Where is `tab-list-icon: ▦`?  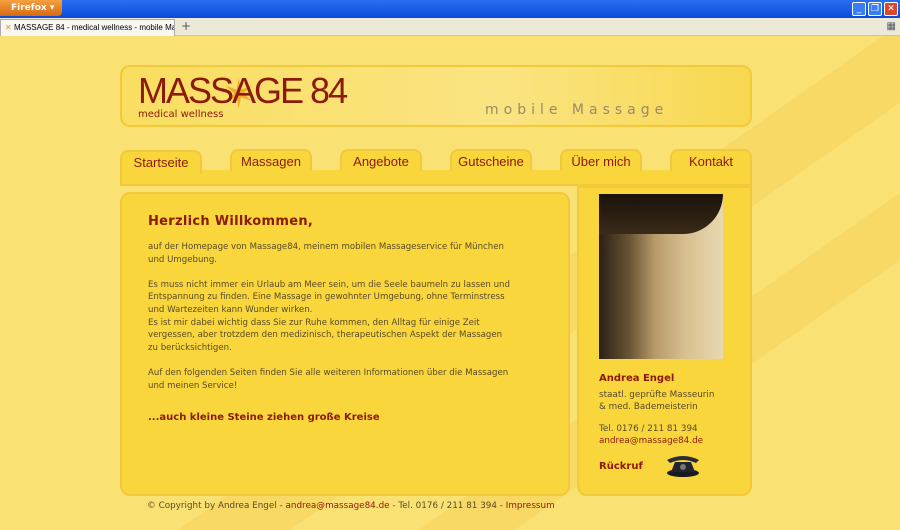 tab-list-icon: ▦ is located at coordinates (891, 26).